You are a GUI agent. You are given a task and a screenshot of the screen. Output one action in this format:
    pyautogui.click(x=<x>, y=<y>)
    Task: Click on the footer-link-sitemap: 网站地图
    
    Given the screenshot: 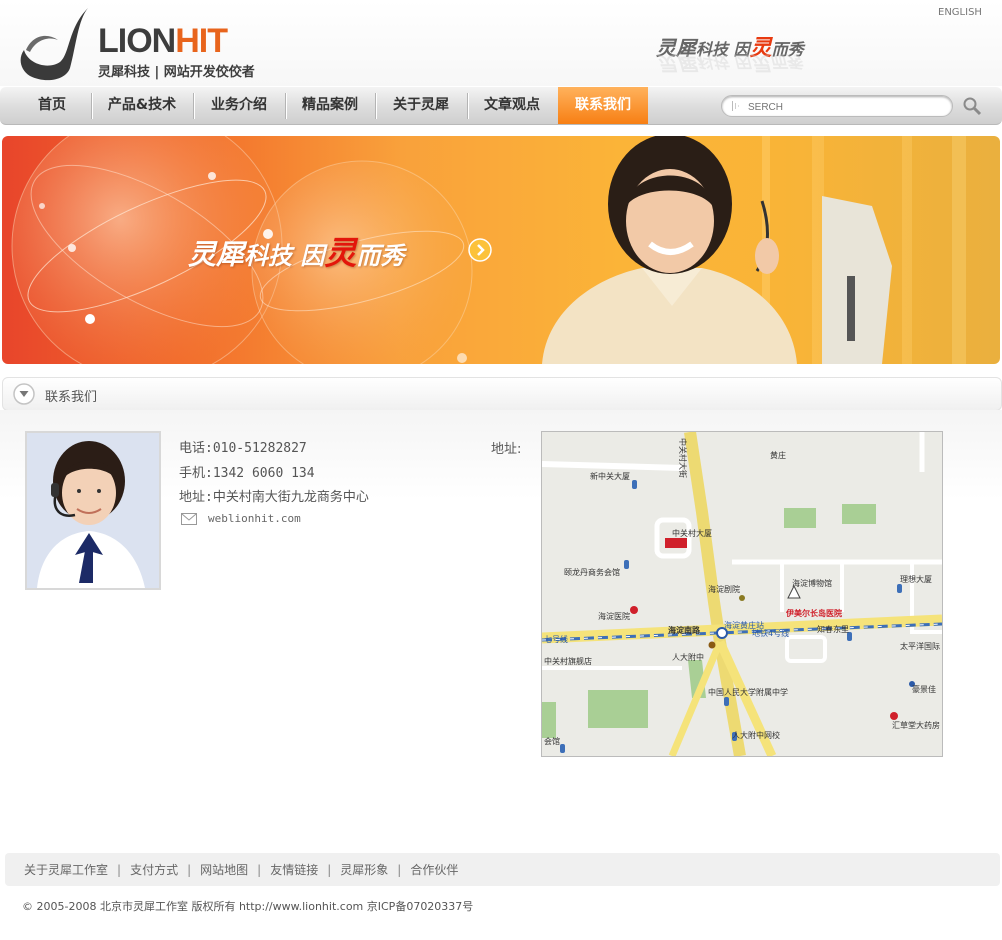 What is the action you would take?
    pyautogui.click(x=224, y=870)
    